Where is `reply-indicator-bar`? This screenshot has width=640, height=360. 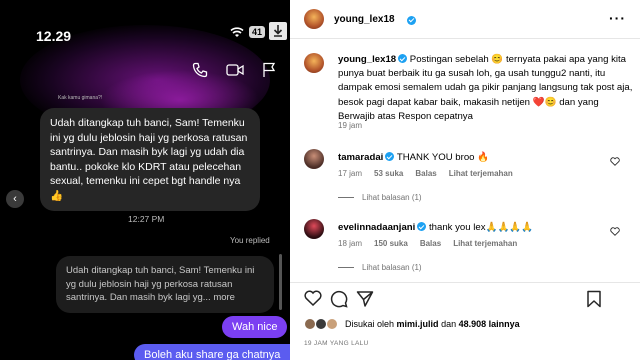
reply-indicator-bar is located at coordinates (280, 282).